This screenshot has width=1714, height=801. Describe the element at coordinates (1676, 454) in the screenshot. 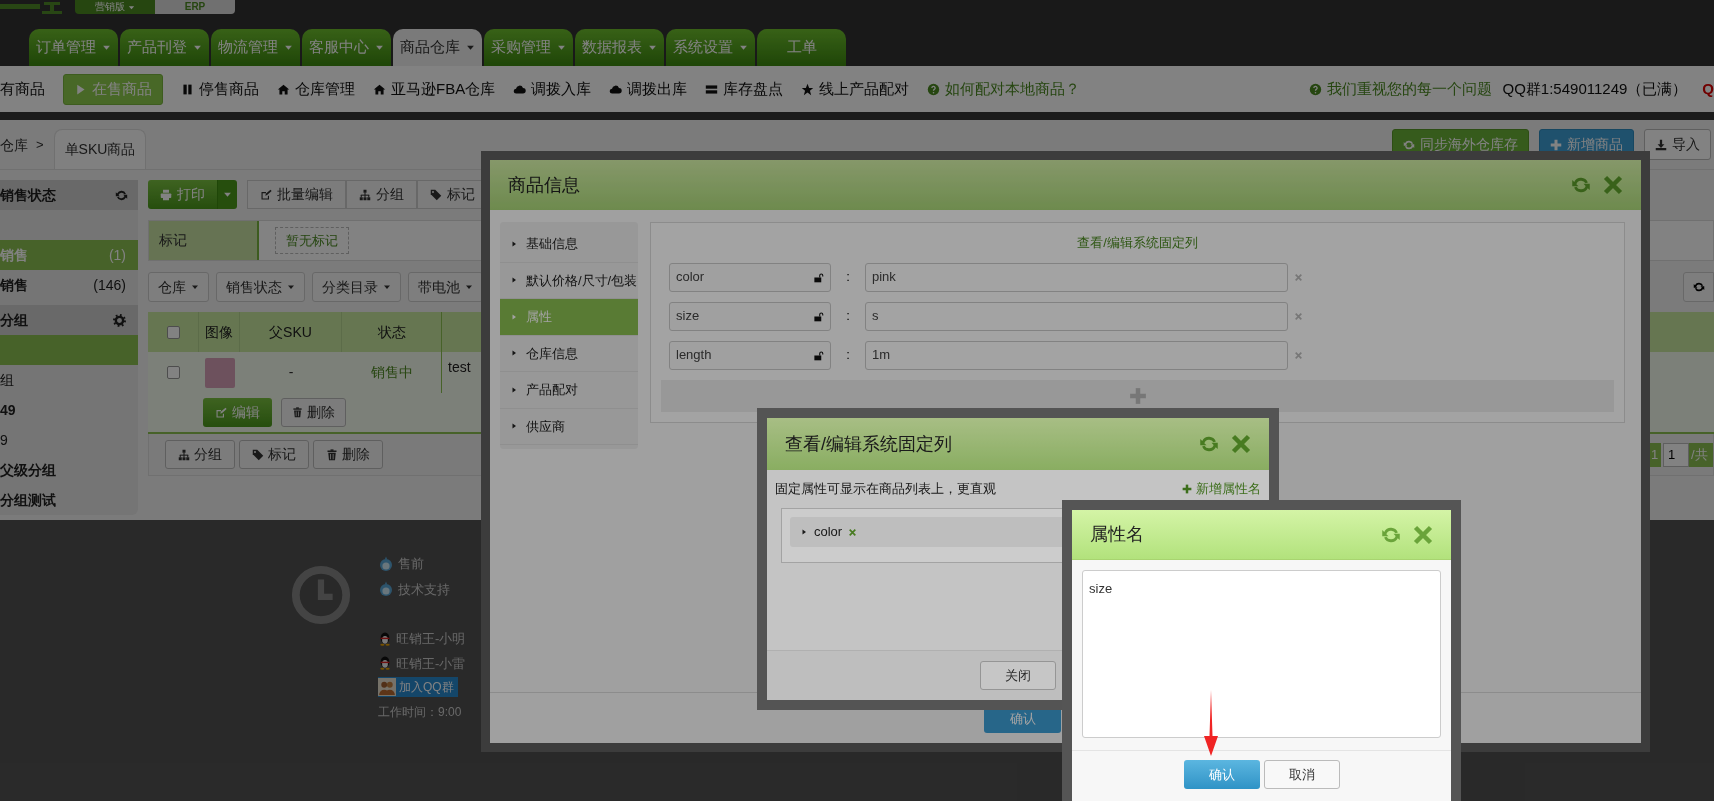

I see `page-input: 1` at that location.